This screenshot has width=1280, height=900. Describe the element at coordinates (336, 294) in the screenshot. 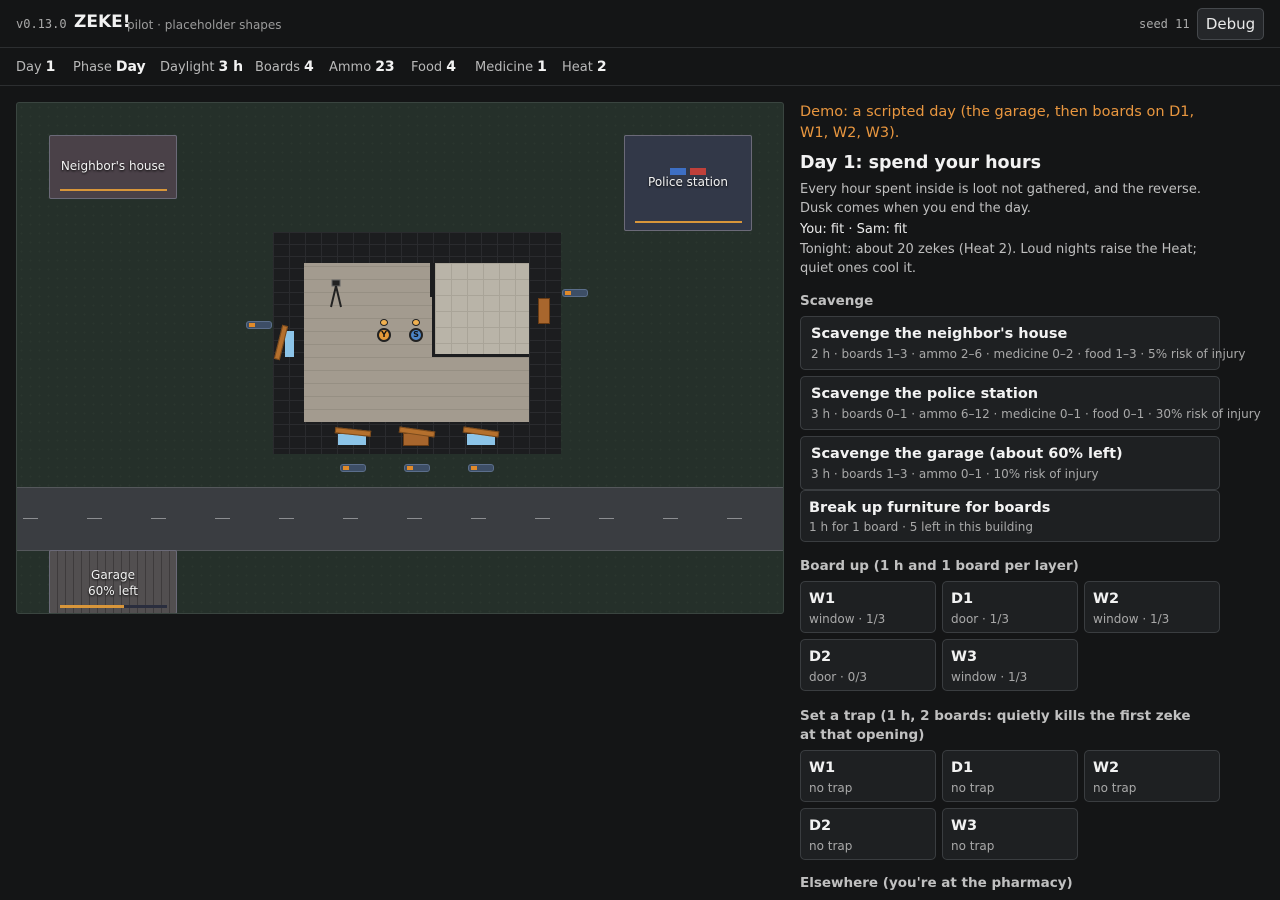

I see `tripod-lamp-icon` at that location.